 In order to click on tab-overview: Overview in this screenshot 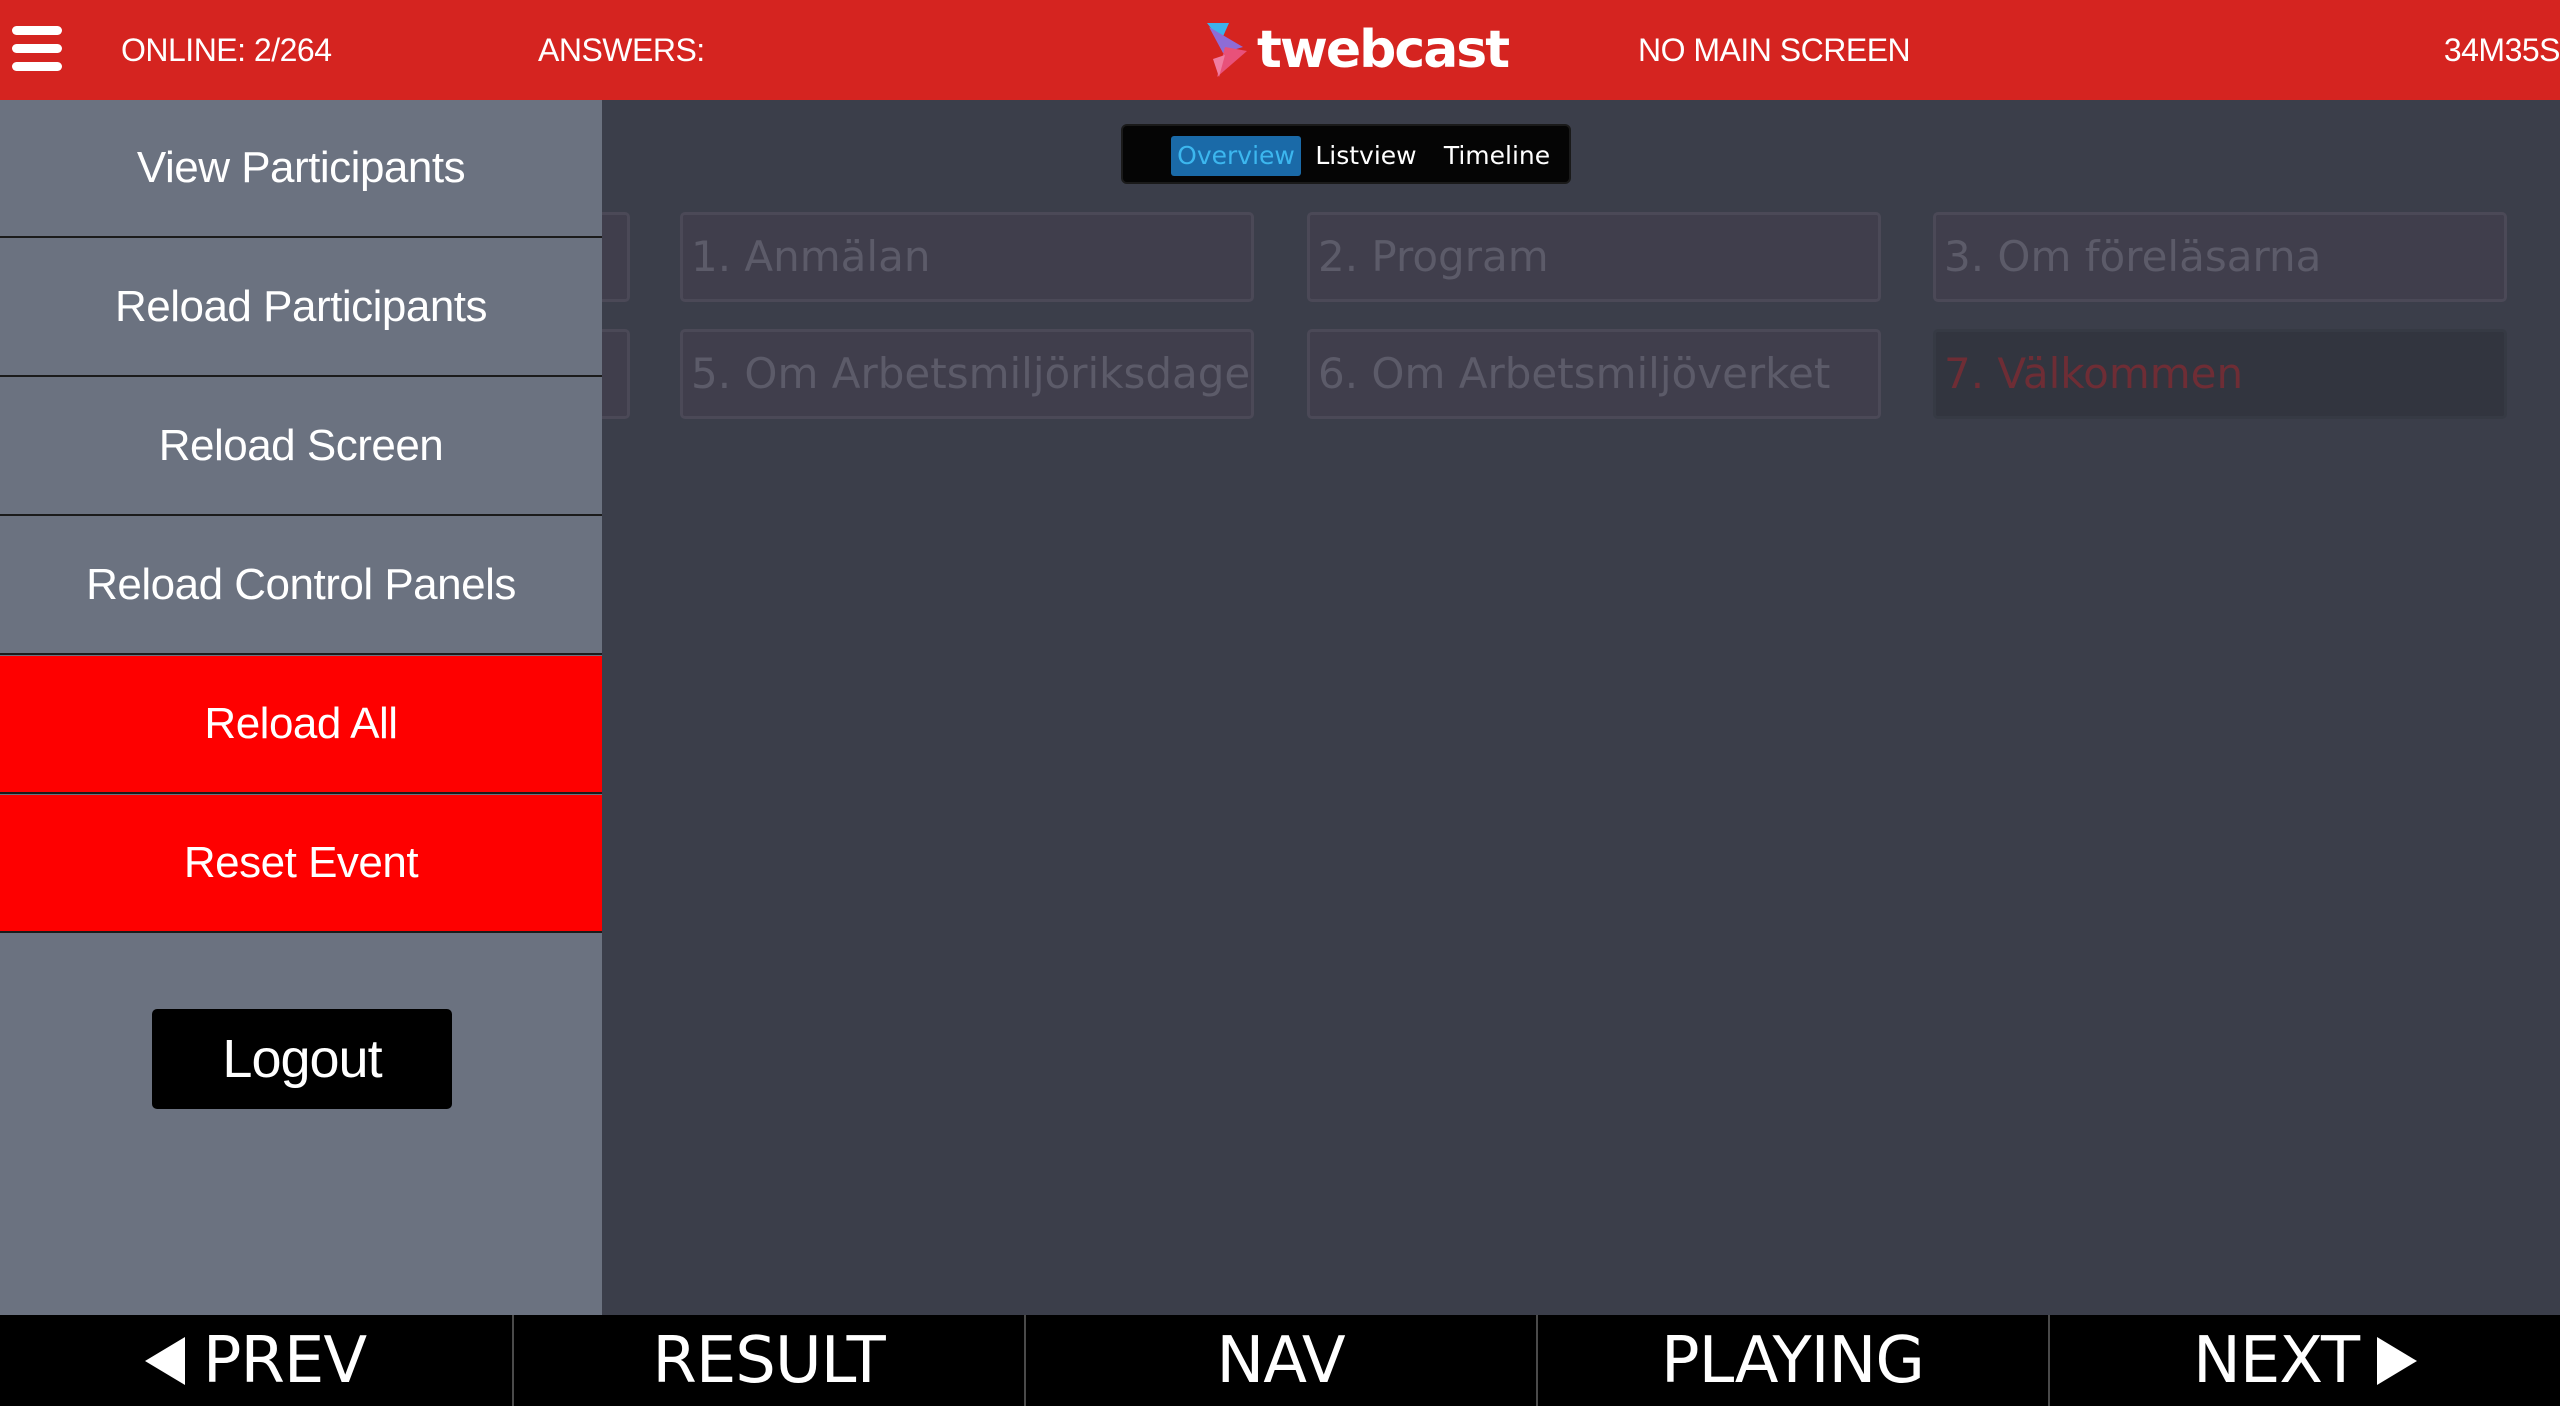, I will do `click(1236, 156)`.